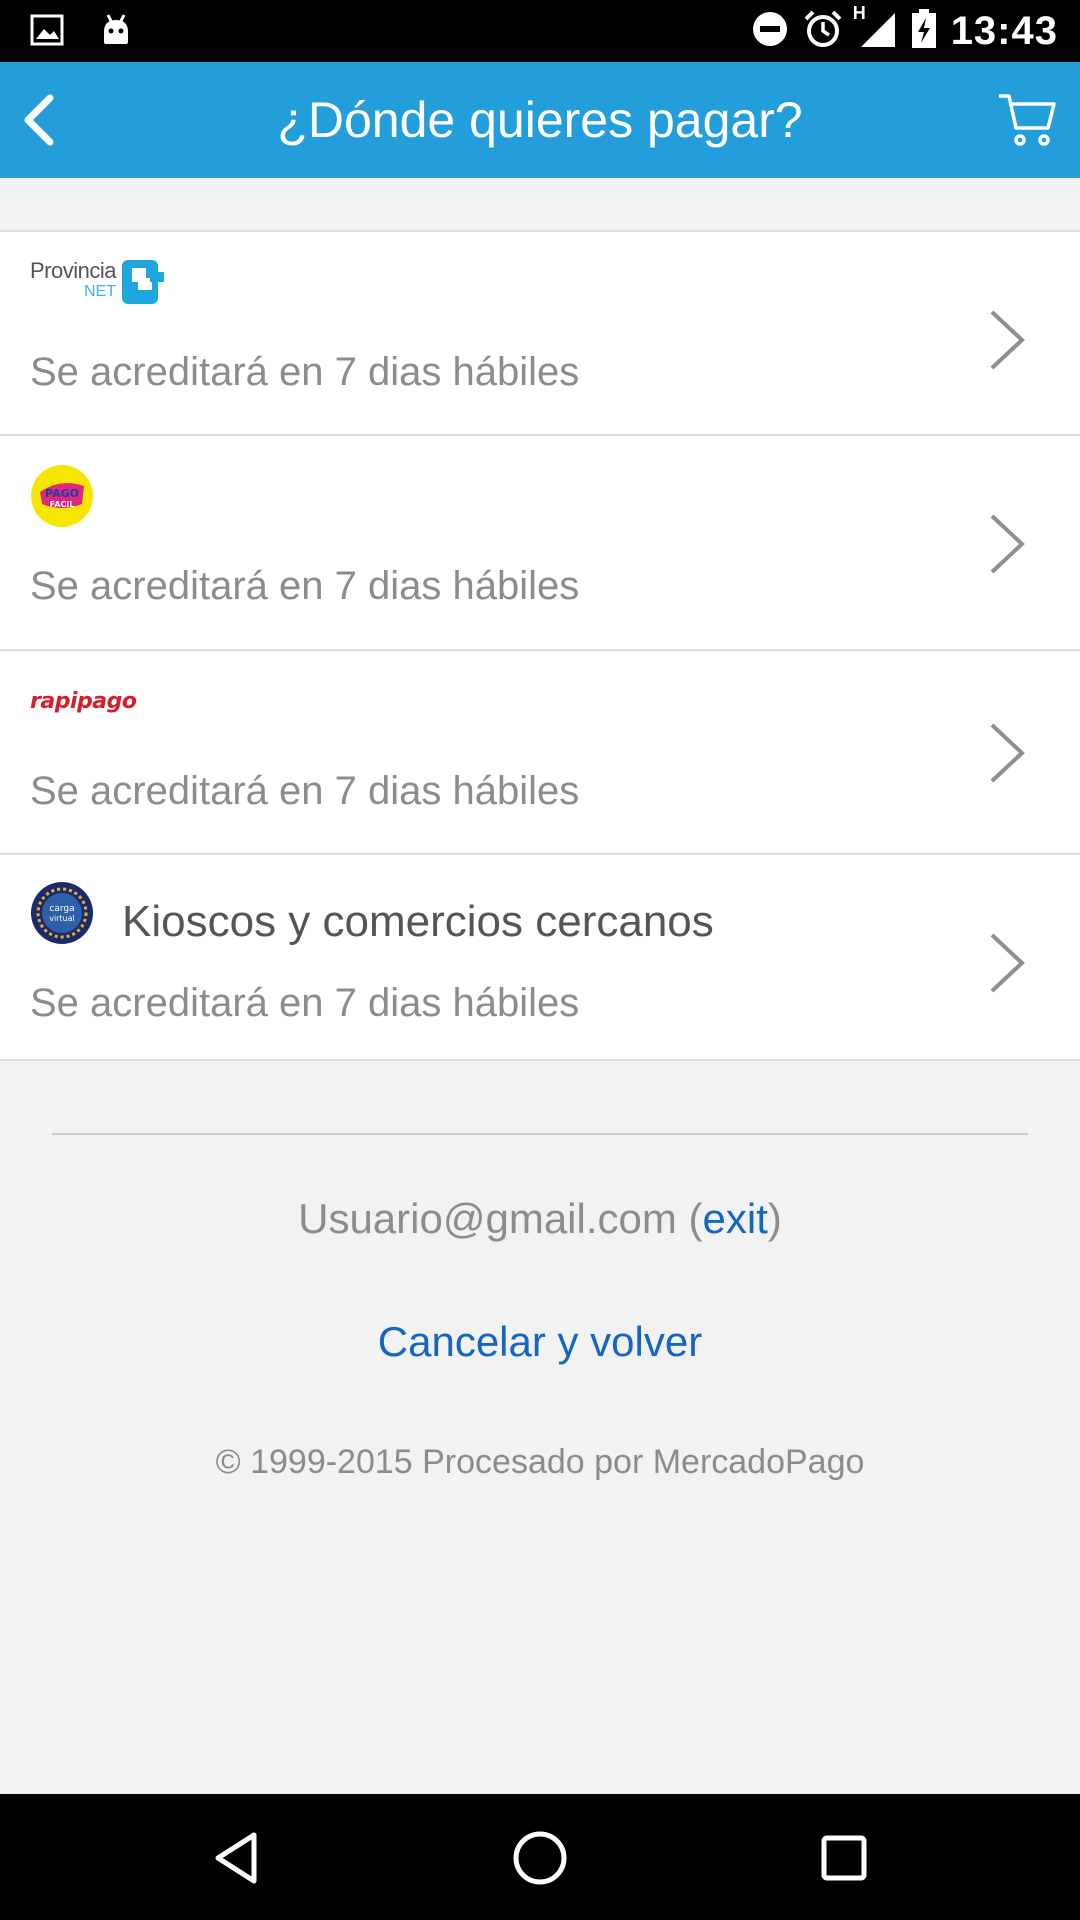  I want to click on status-bar: H 13:43, so click(540, 31).